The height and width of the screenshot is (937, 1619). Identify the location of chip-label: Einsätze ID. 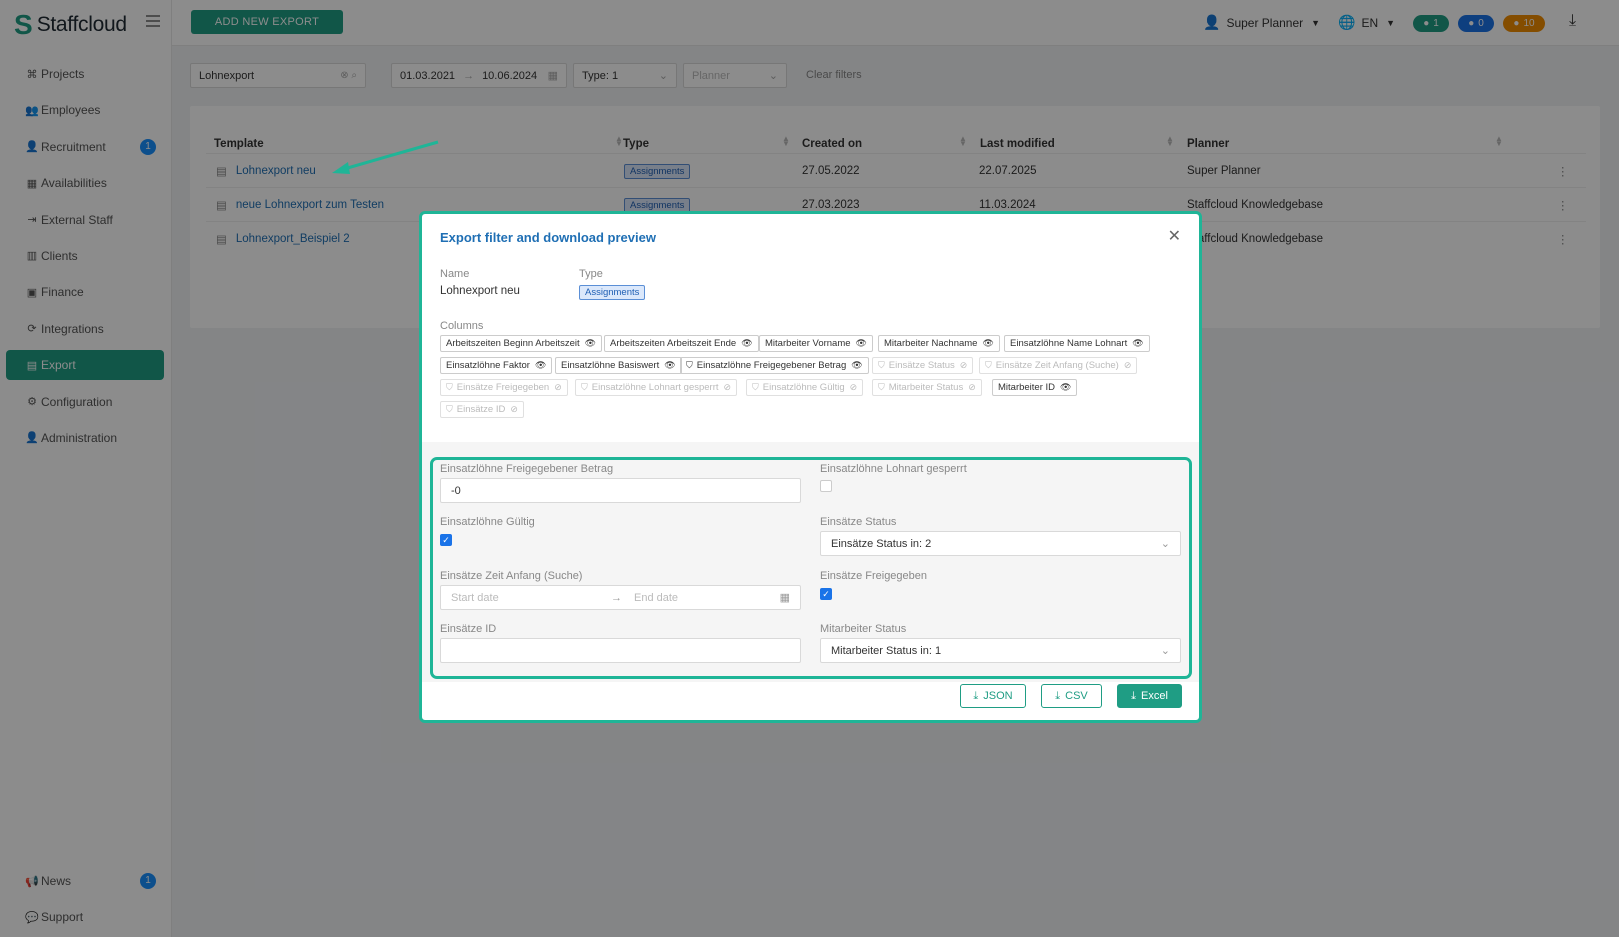
(481, 409).